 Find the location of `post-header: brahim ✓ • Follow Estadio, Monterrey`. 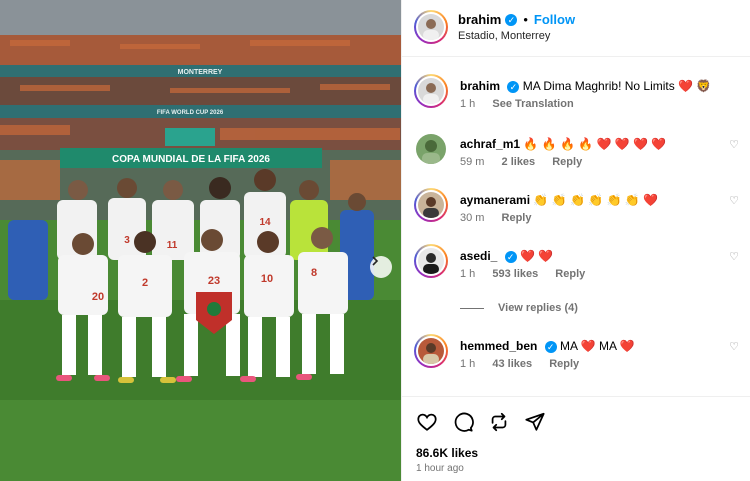

post-header: brahim ✓ • Follow Estadio, Monterrey is located at coordinates (576, 28).